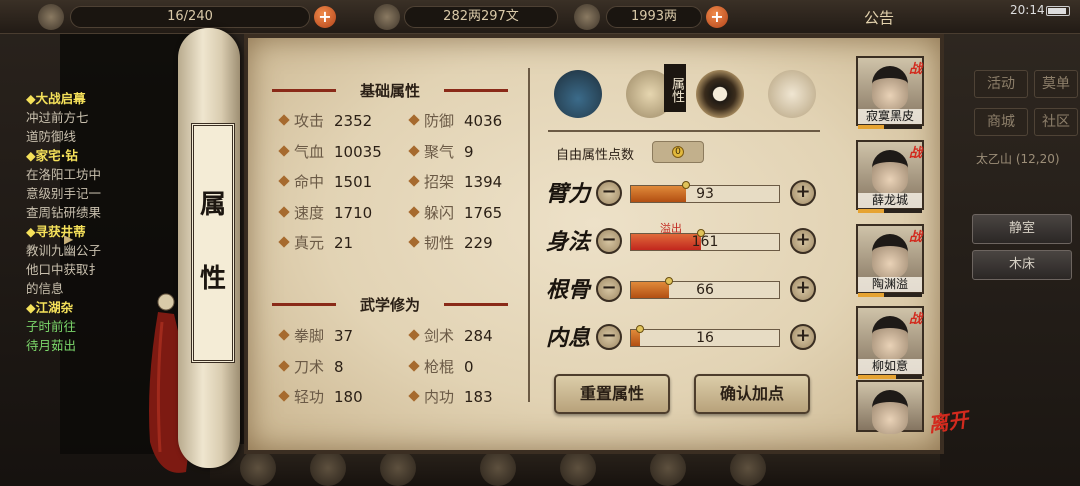  Describe the element at coordinates (190, 17) in the screenshot. I see `bag-capacity: 16/240` at that location.